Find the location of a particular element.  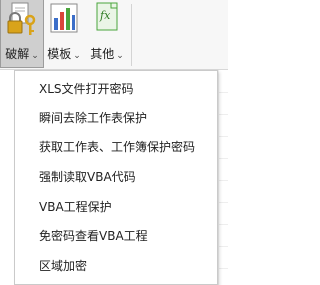

template-button-label: 模板 ⌄ is located at coordinates (64, 54).